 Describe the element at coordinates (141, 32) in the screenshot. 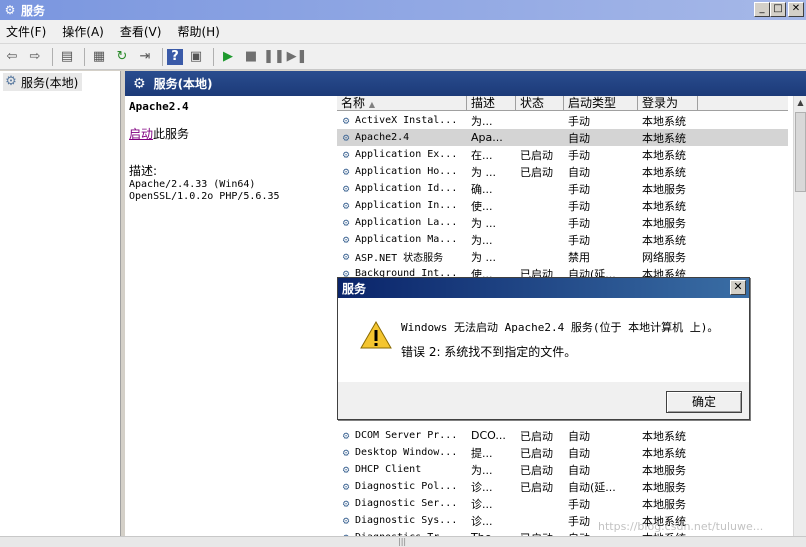

I see `menu-view: 查看(V)` at that location.